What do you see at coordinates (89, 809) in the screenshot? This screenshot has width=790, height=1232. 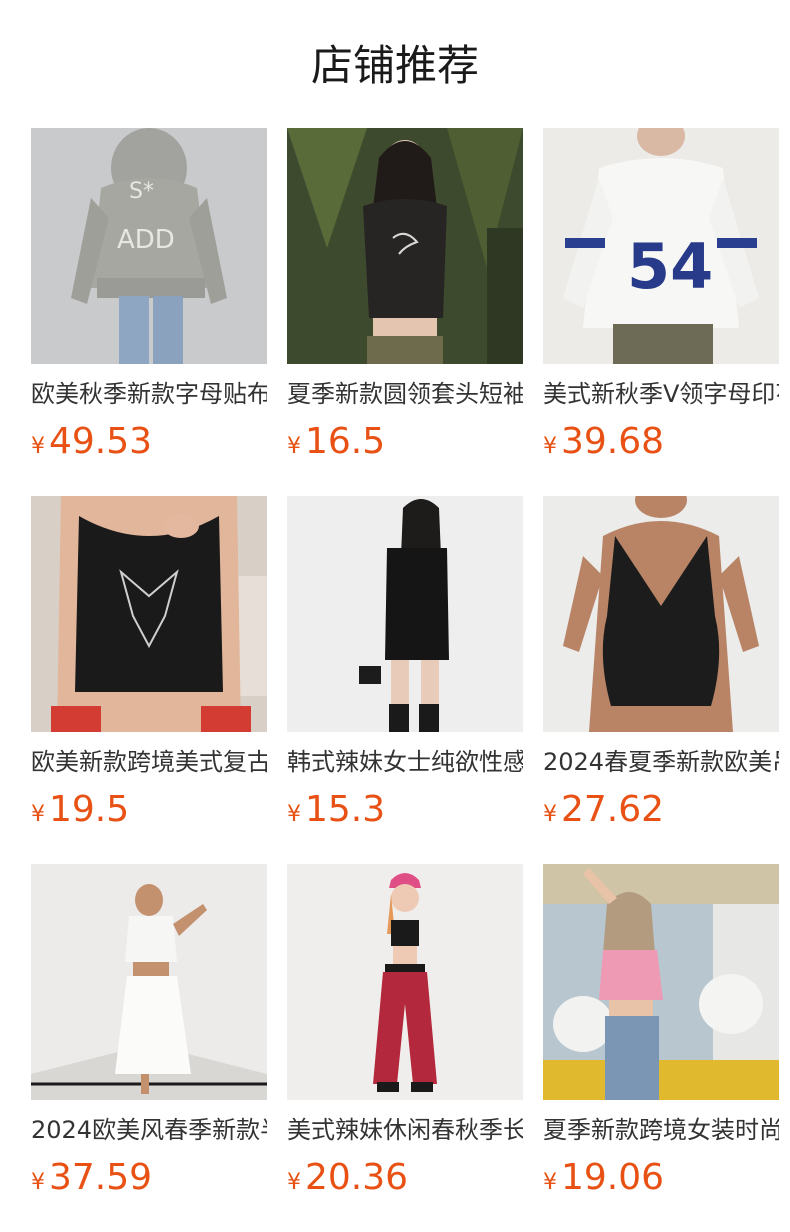 I see `price-amount: 19.5` at bounding box center [89, 809].